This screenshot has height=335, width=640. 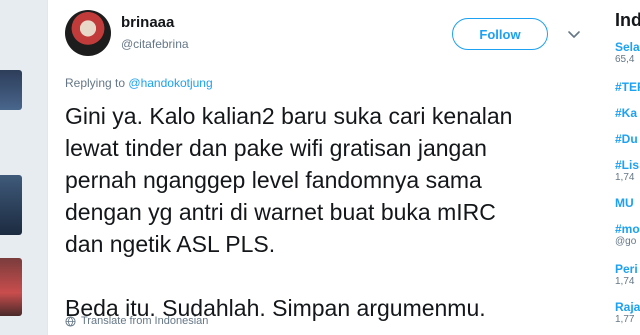 I want to click on tweet-text-line: pernah nganggep level fandomnya sama, so click(x=273, y=180).